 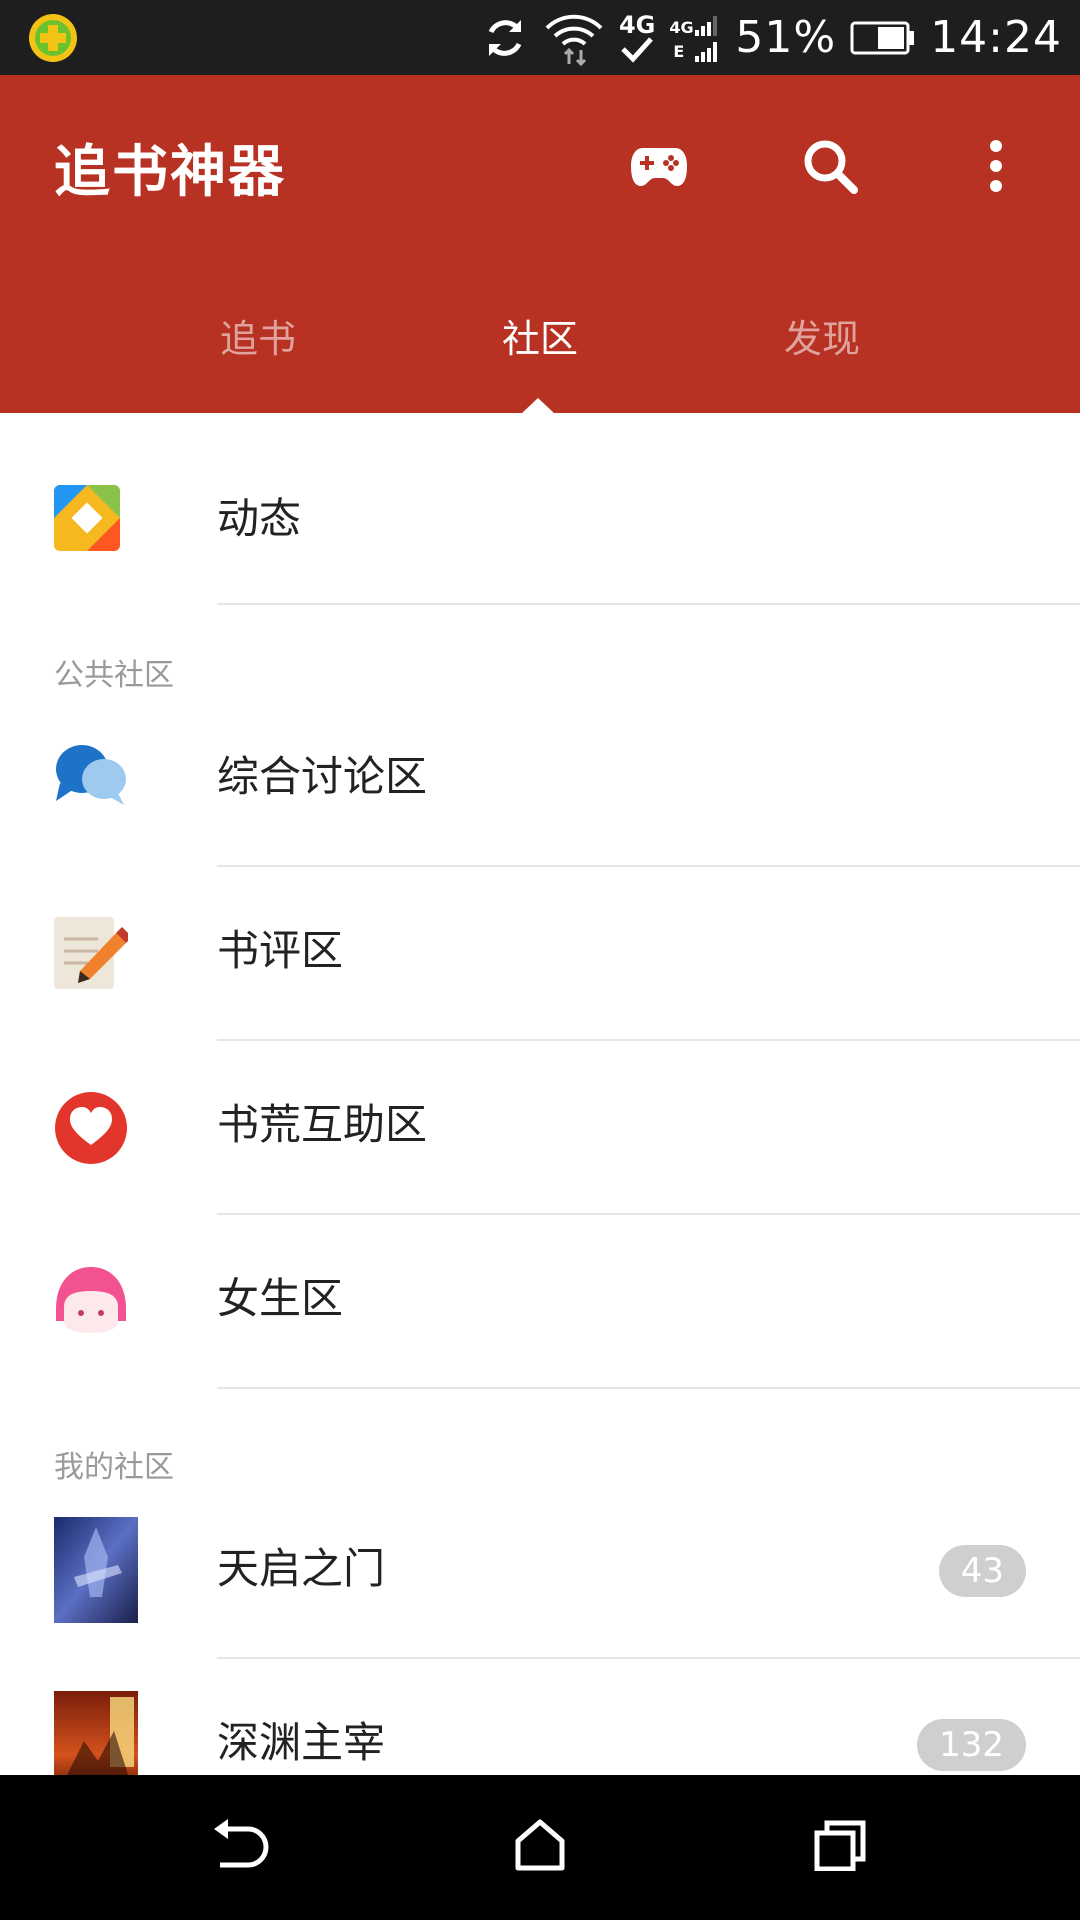 I want to click on list-item-label: 女生区, so click(x=280, y=1298).